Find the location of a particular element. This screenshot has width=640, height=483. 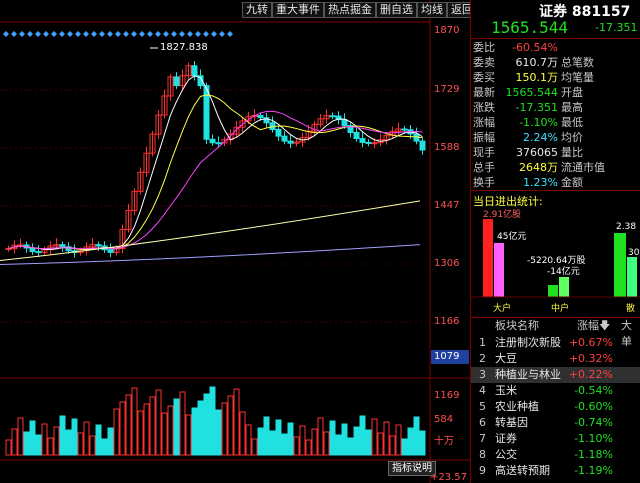

quote-row: 委买 150.1万 均笔量 is located at coordinates (555, 78).